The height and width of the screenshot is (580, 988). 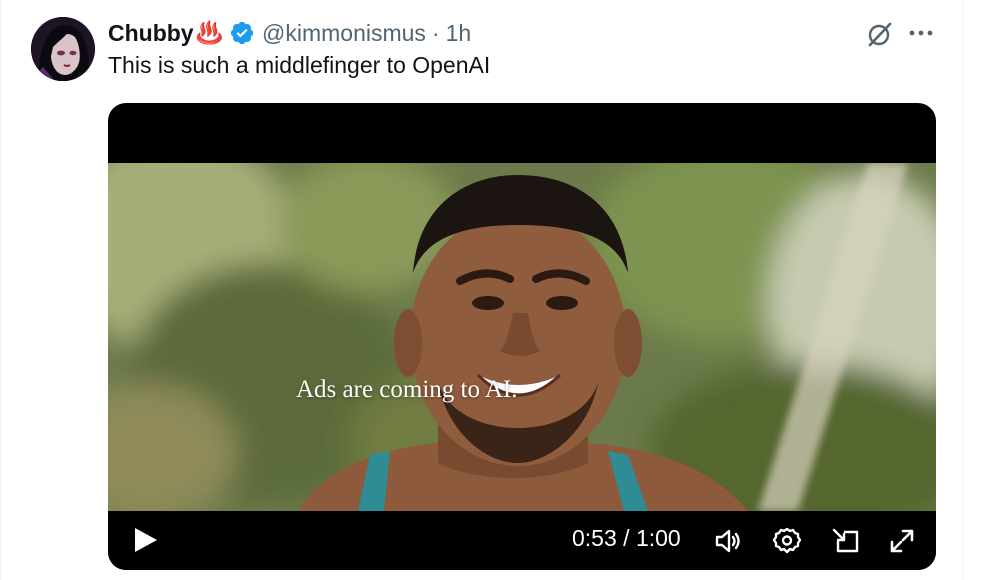 I want to click on timeline-border-left, so click(x=0, y=290).